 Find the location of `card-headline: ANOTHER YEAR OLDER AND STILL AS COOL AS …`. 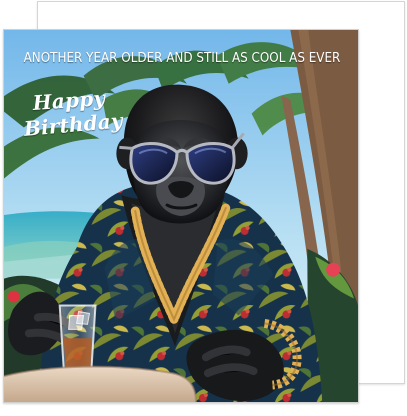

card-headline: ANOTHER YEAR OLDER AND STILL AS COOL AS … is located at coordinates (182, 58).